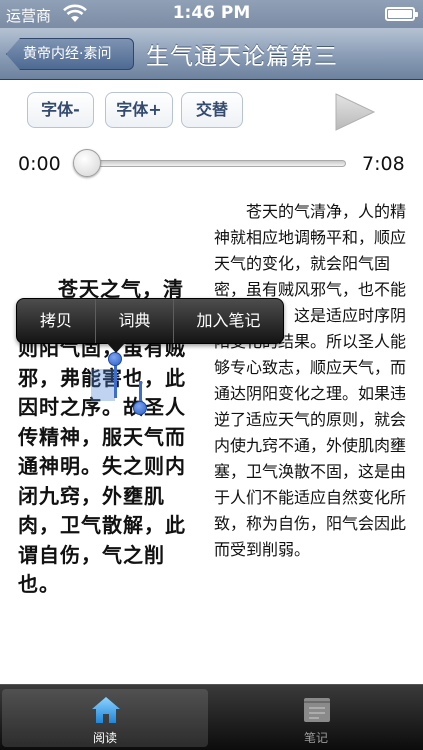 This screenshot has width=423, height=750. Describe the element at coordinates (104, 738) in the screenshot. I see `tab-read-label: 阅读` at that location.